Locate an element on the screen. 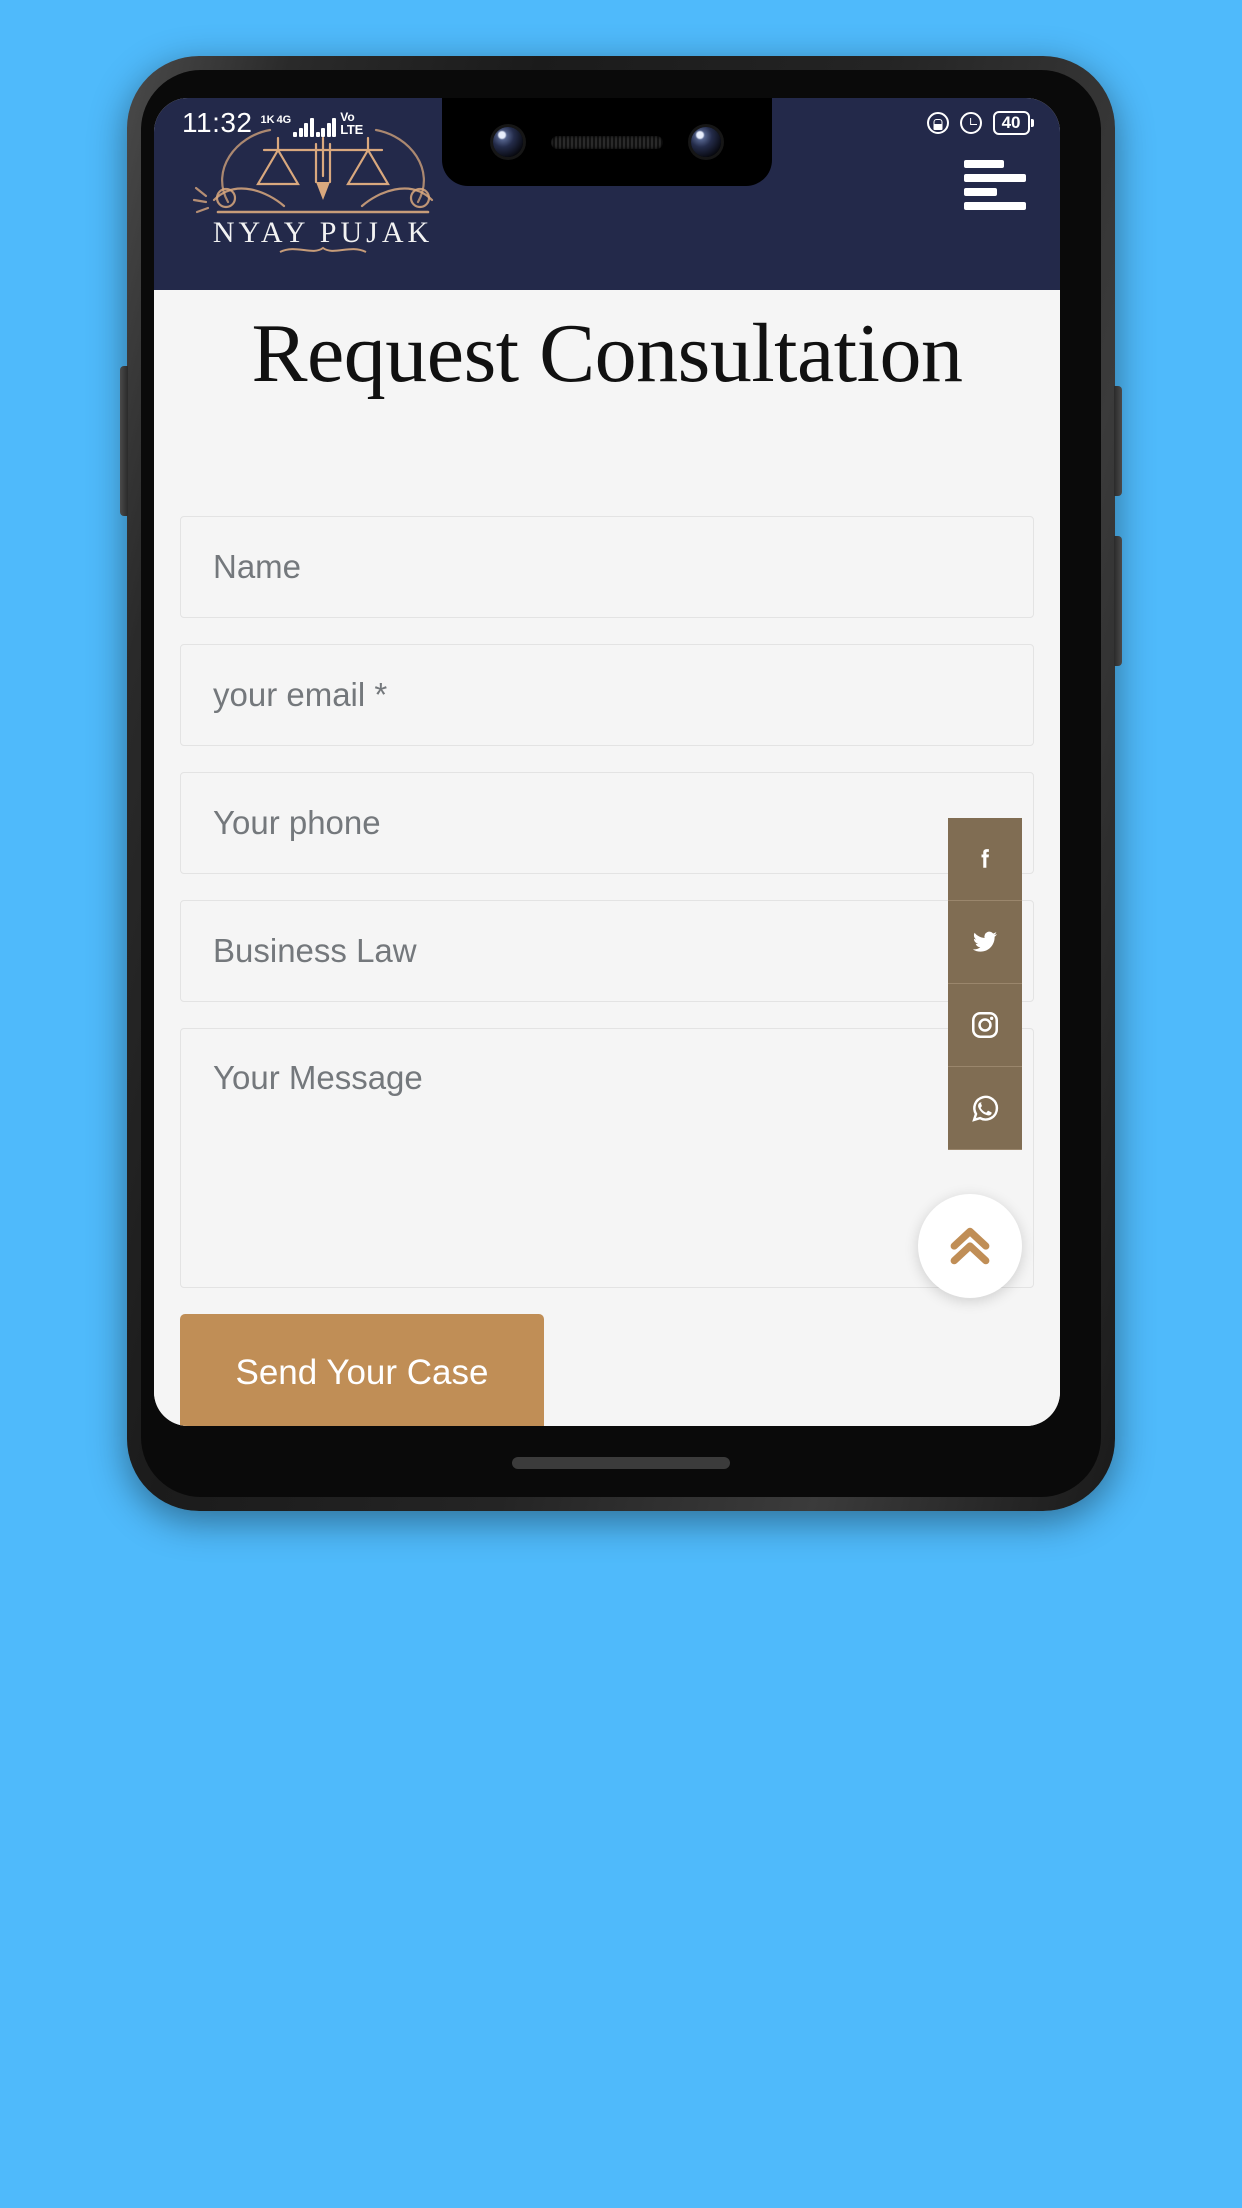  battery-indicator: 40 is located at coordinates (1013, 123).